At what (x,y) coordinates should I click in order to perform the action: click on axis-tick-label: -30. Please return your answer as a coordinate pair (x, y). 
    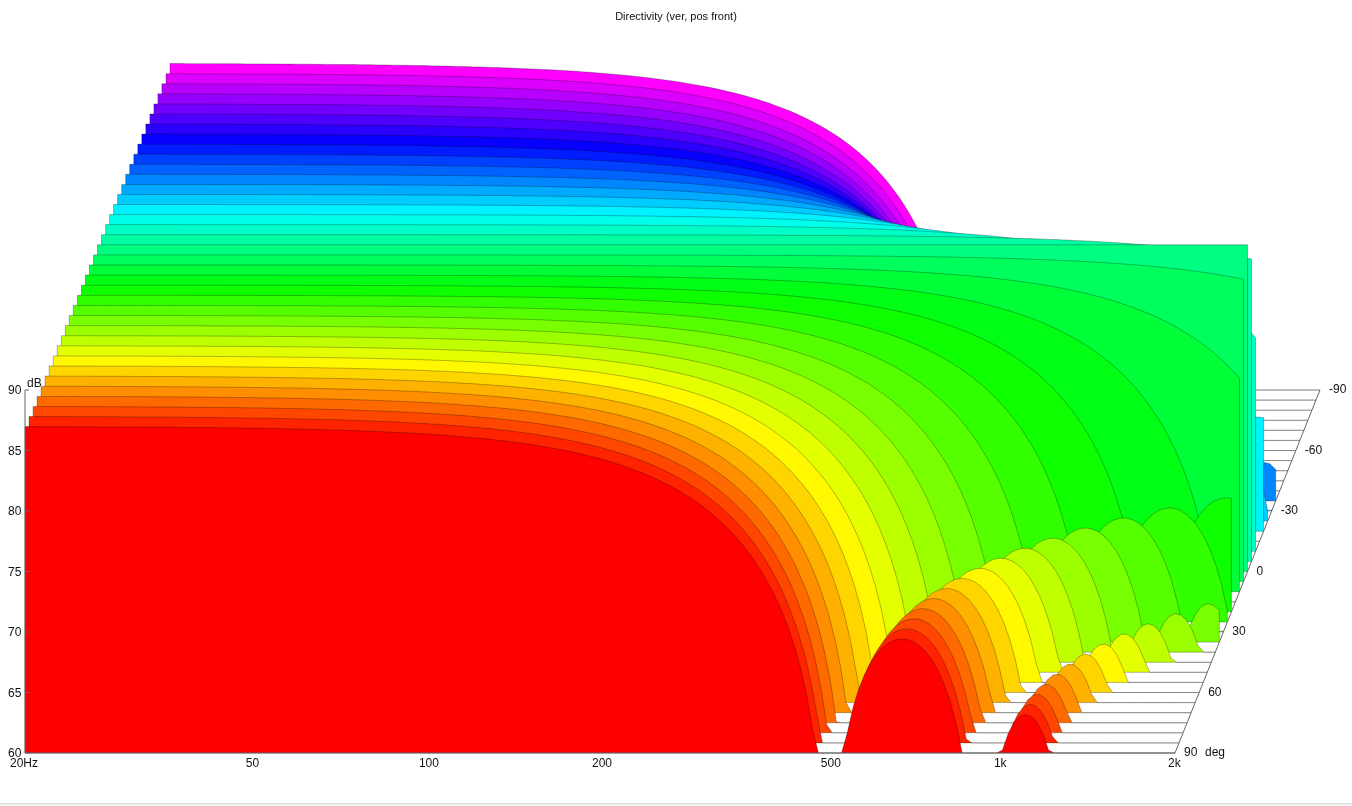
    Looking at the image, I should click on (1289, 510).